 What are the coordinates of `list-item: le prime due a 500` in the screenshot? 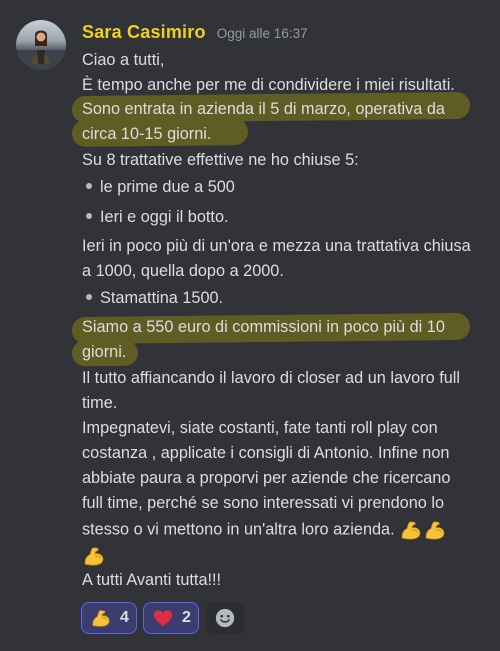 It's located at (158, 187).